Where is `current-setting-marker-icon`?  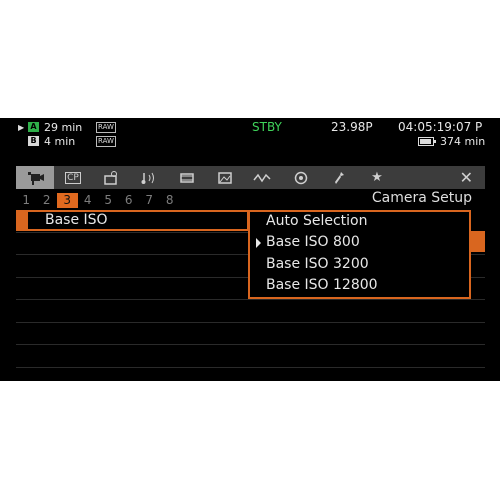 current-setting-marker-icon is located at coordinates (258, 243).